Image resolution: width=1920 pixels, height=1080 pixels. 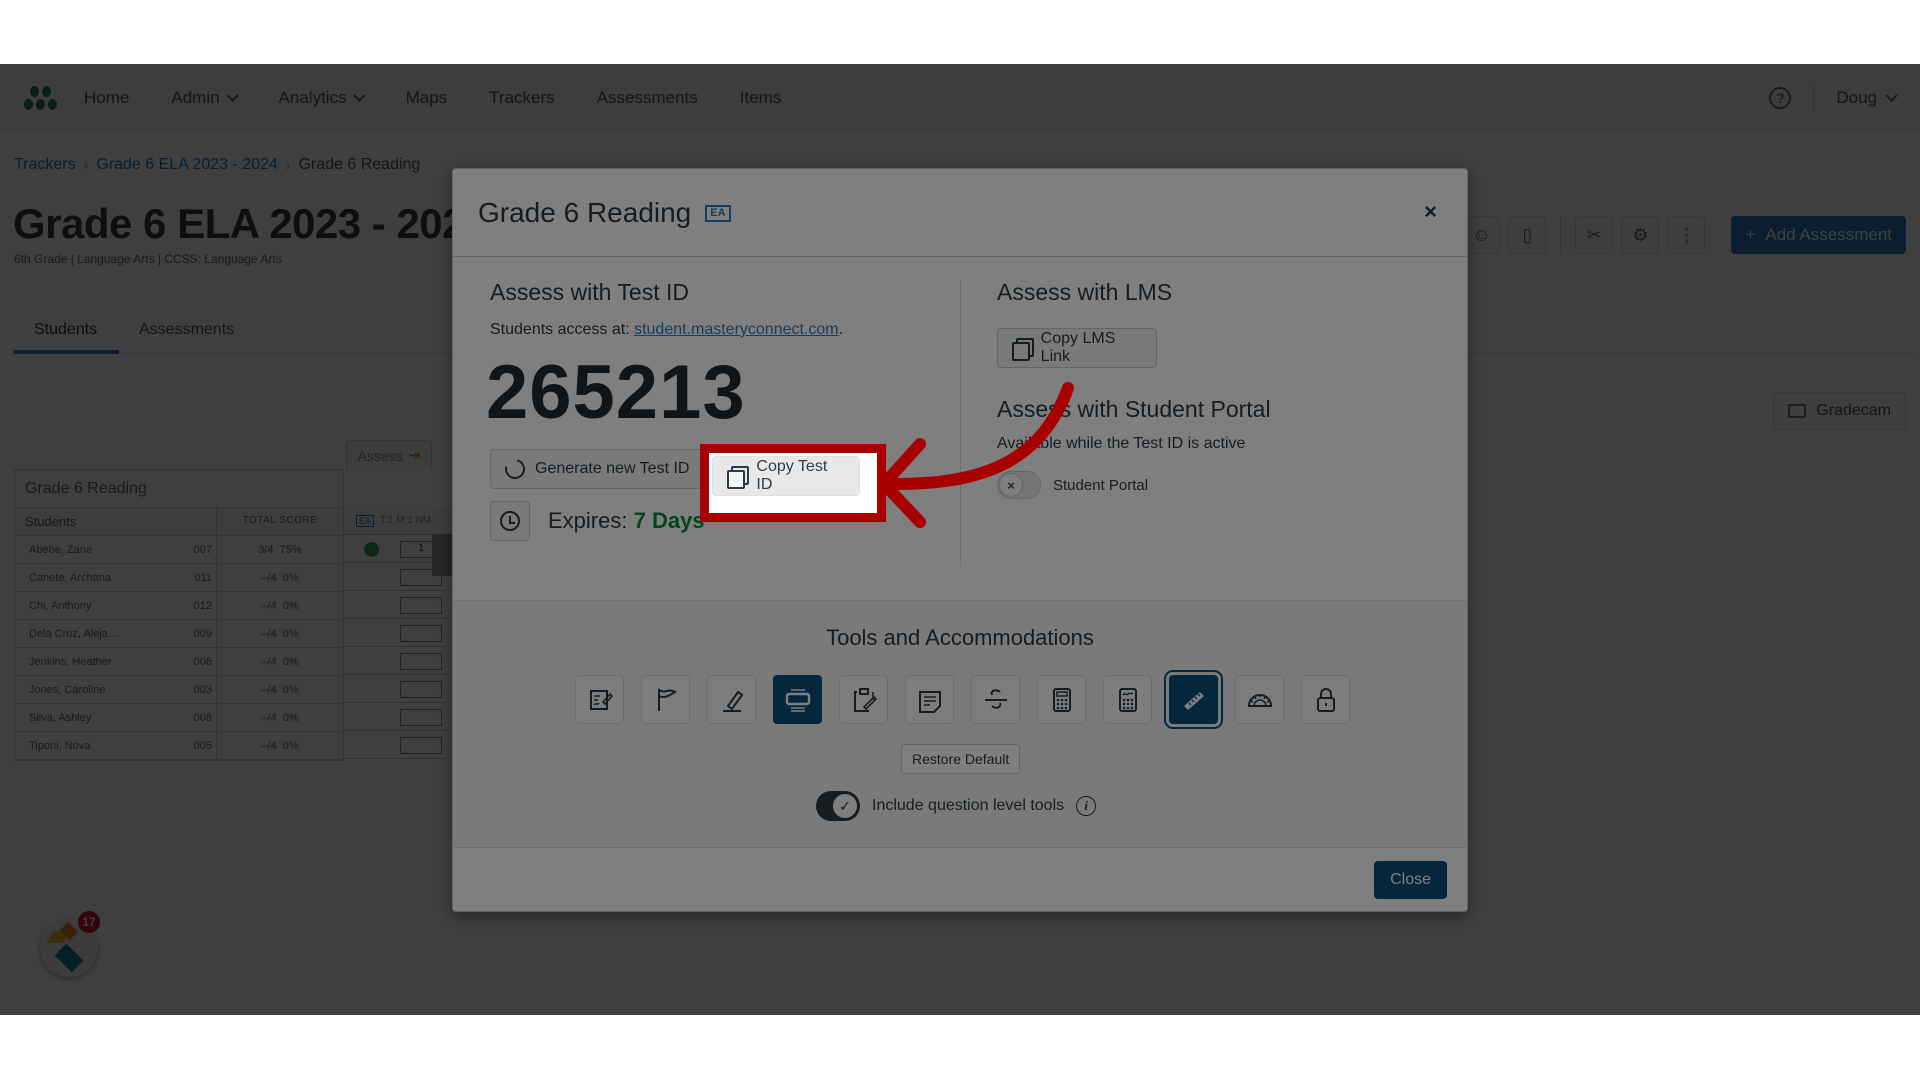 I want to click on copy-test-id-label: Copy Test ID, so click(x=792, y=475).